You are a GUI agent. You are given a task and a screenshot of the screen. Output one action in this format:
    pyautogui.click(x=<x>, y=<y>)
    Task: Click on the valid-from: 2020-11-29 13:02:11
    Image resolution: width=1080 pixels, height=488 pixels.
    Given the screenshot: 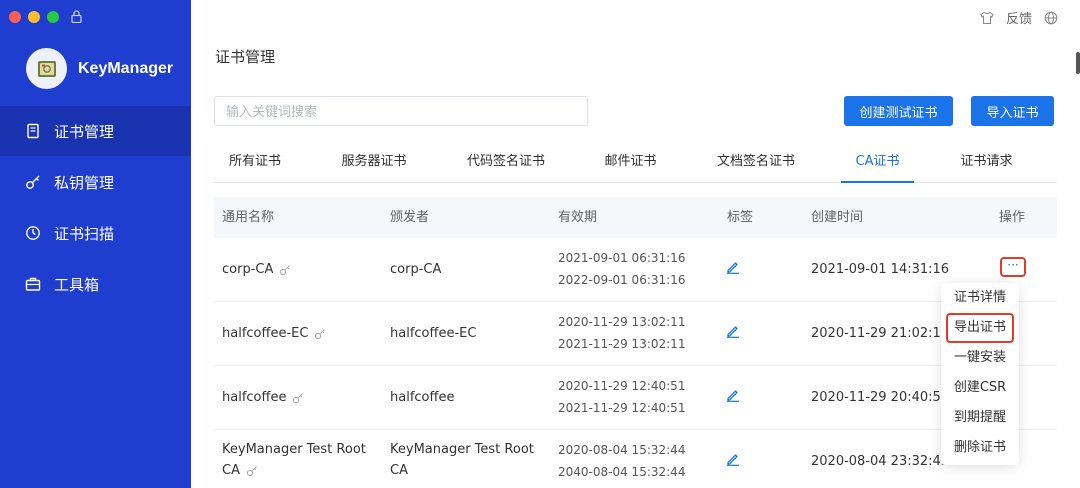 What is the action you would take?
    pyautogui.click(x=622, y=322)
    